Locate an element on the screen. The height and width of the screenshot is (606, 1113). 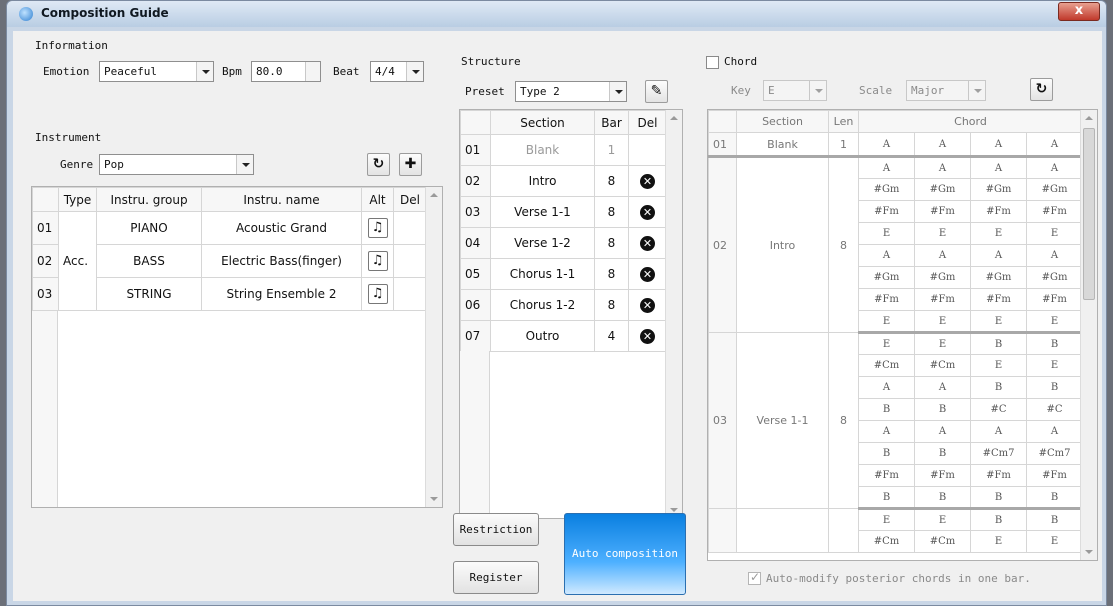
edit-preset-button: ✎ is located at coordinates (656, 91).